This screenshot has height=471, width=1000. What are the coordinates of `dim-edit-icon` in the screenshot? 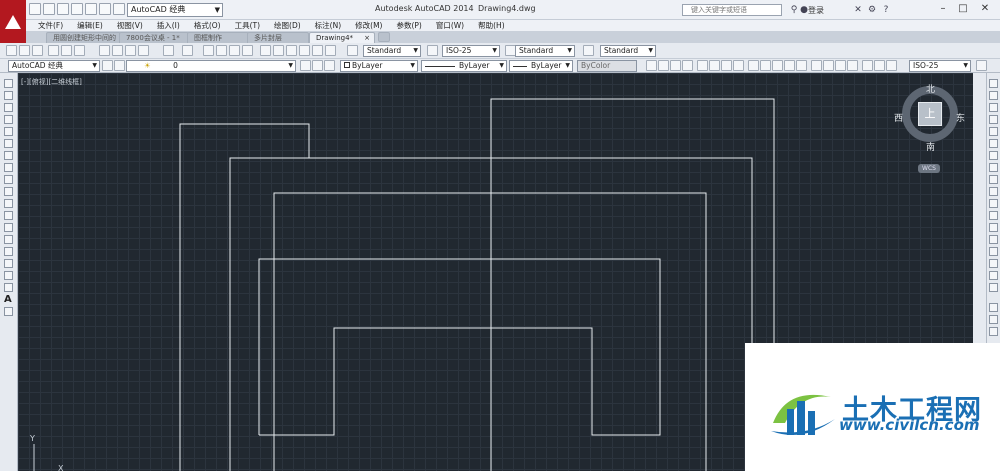 It's located at (867, 65).